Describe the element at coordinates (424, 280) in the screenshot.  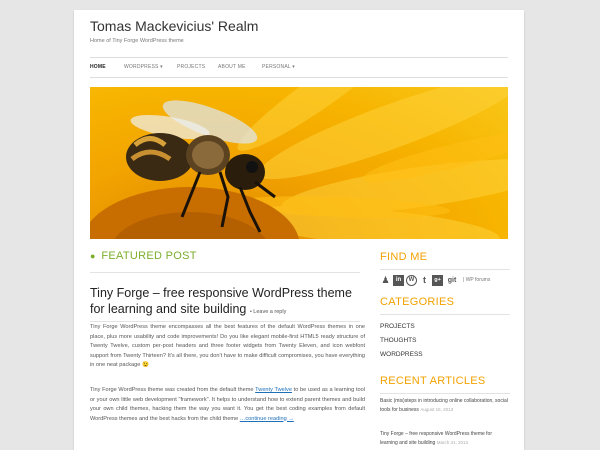
I see `twitter-icon: t` at that location.